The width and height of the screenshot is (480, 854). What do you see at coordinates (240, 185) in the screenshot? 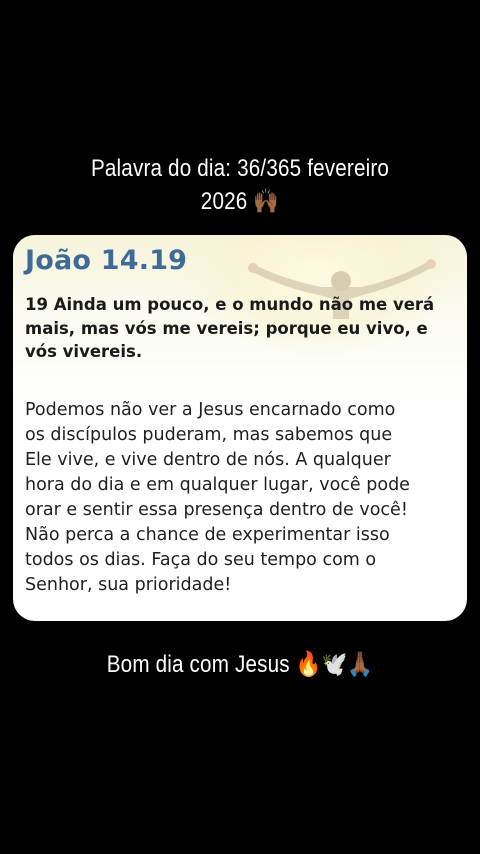
I see `top-caption: Palavra do dia: 36/365 fevereiro 2026 🙌🏾` at bounding box center [240, 185].